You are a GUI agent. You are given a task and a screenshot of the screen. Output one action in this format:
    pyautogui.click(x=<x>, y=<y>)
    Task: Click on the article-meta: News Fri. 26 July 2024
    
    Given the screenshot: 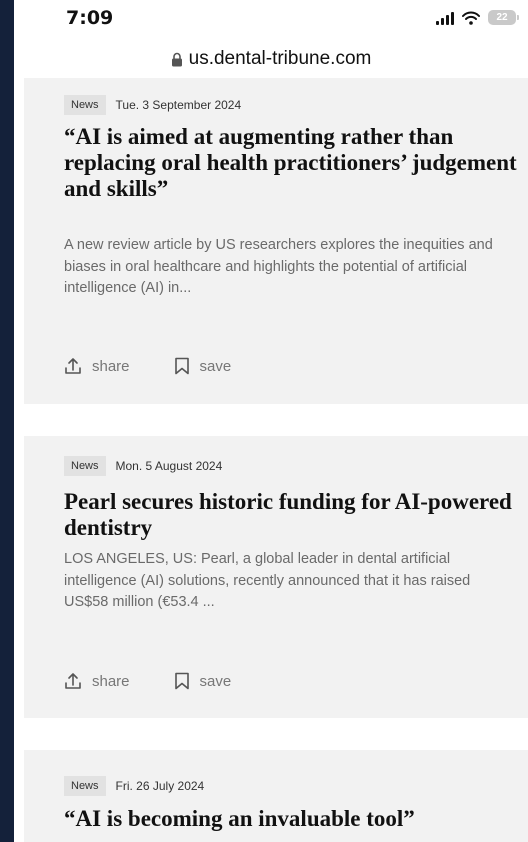 What is the action you would take?
    pyautogui.click(x=134, y=786)
    